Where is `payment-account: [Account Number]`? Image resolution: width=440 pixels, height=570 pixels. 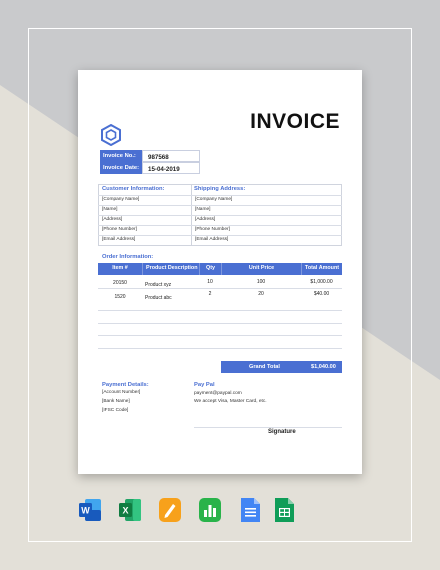 payment-account: [Account Number] is located at coordinates (121, 392).